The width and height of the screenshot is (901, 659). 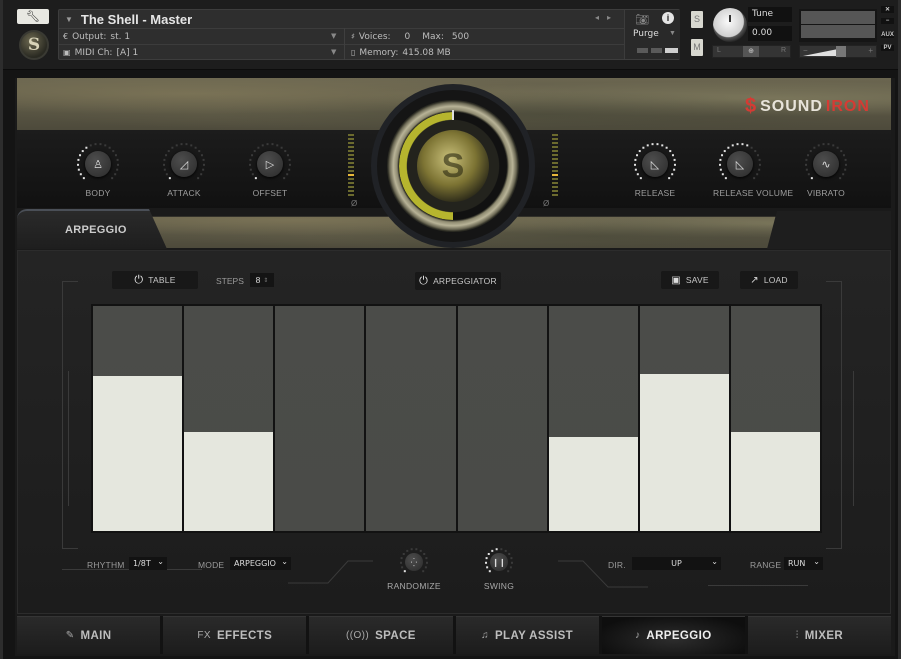 I want to click on arpeggiator-toggle-button: ⏻ ARPEGGIATOR, so click(x=458, y=281).